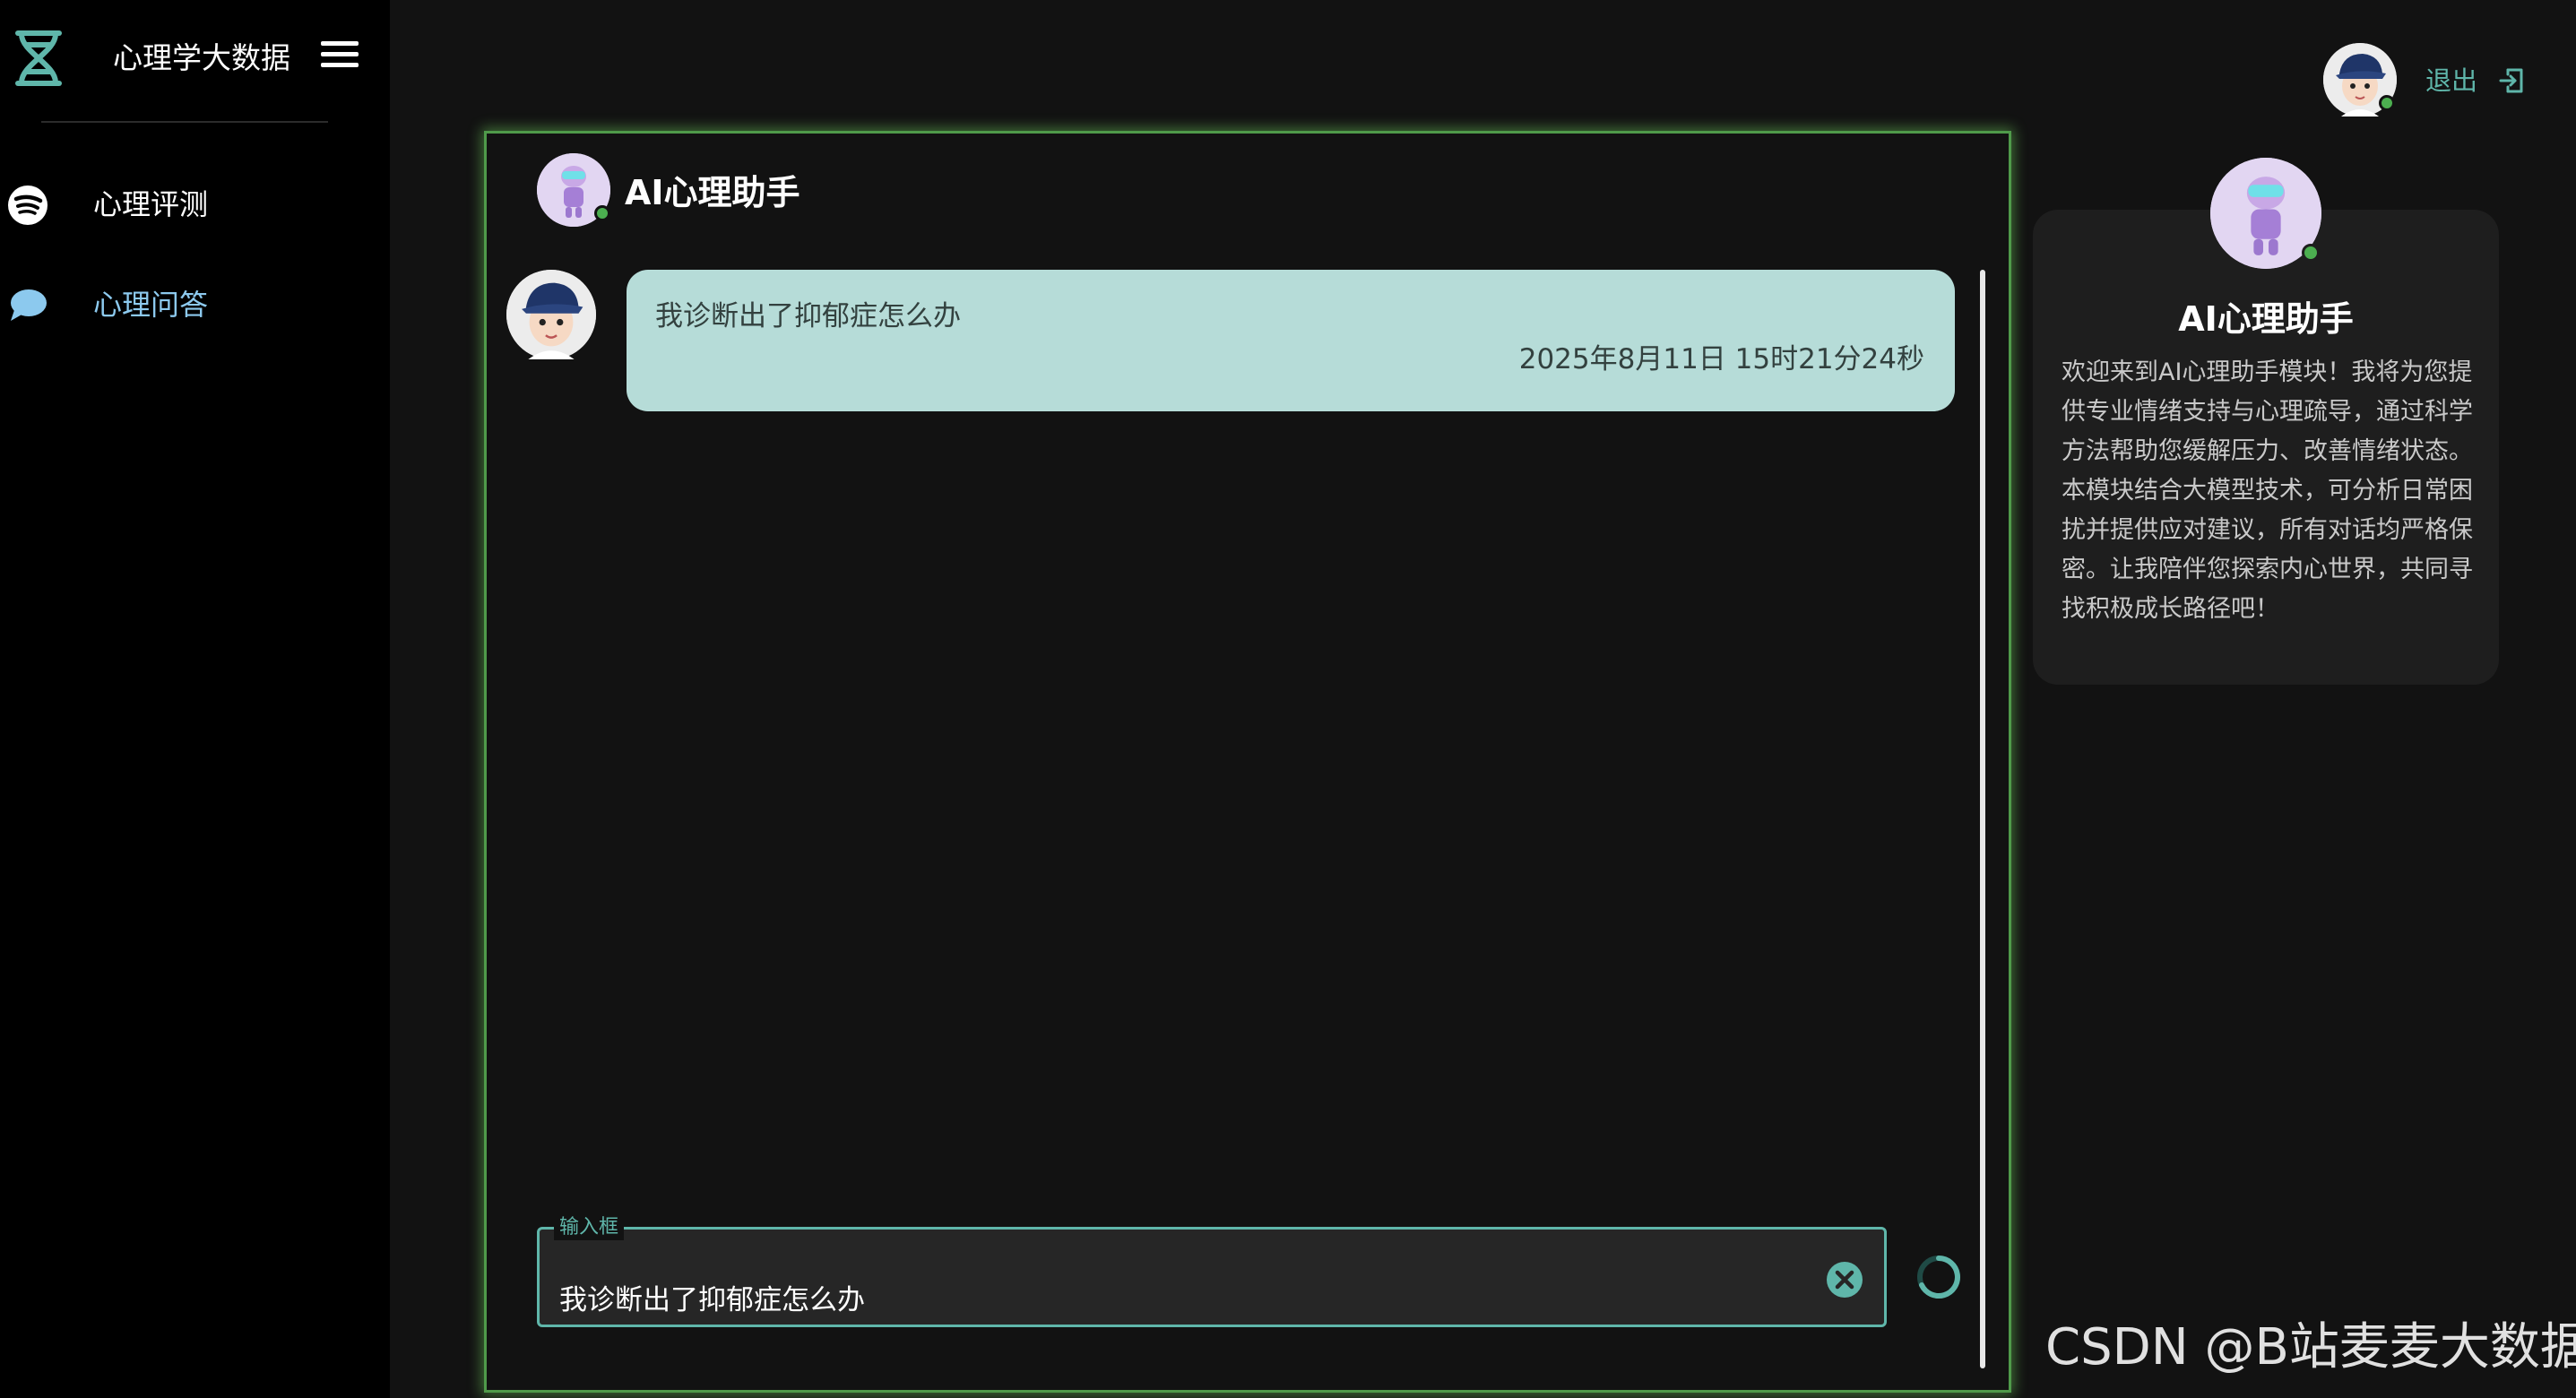  I want to click on chat-scrollbar, so click(1982, 819).